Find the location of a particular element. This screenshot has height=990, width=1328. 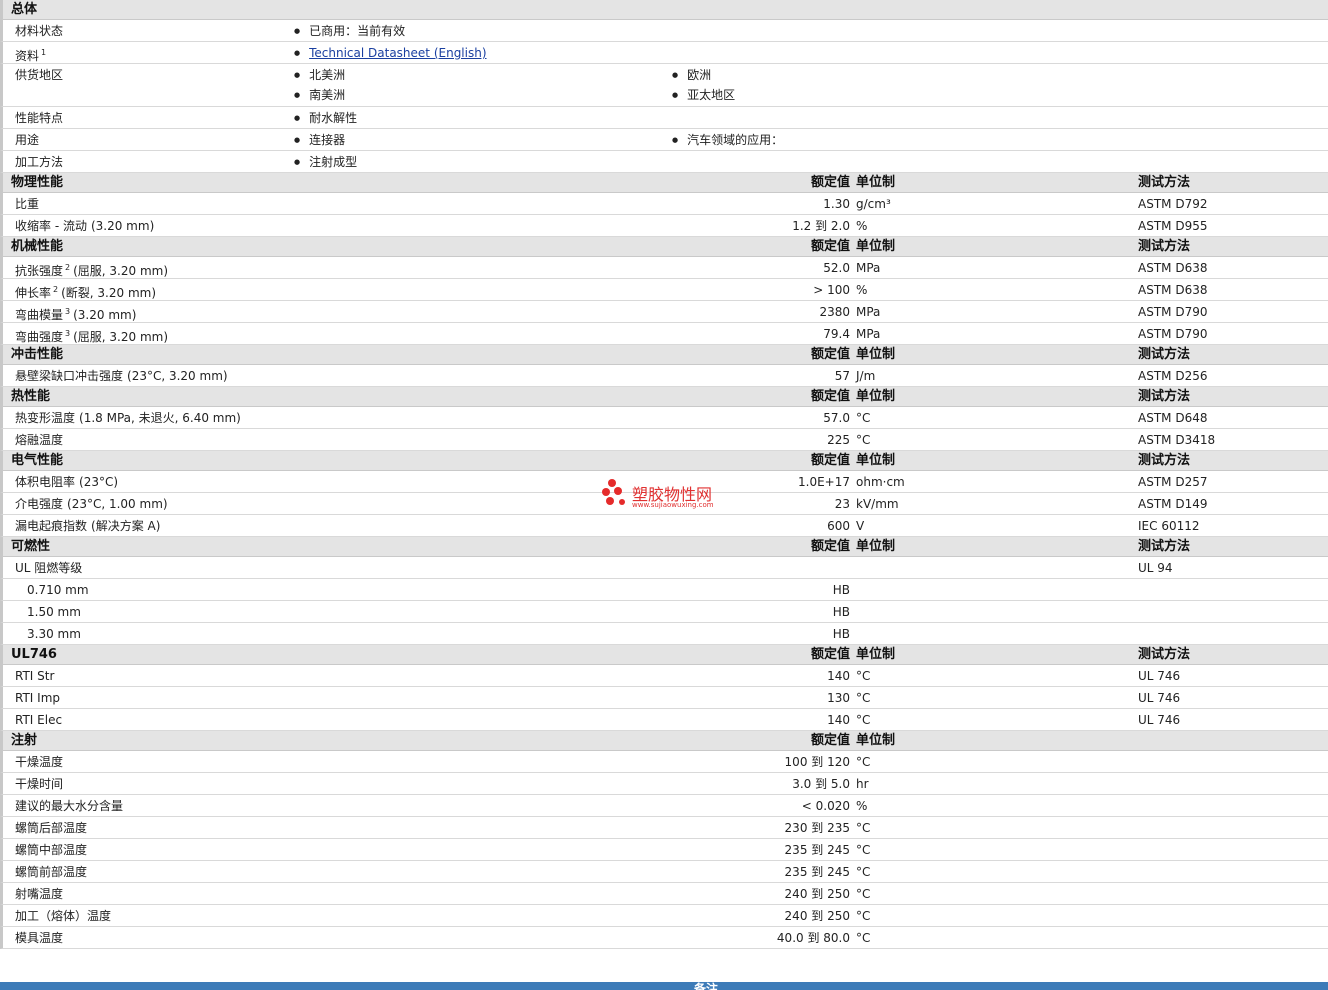

row-condition: (断裂, 3.20 mm) is located at coordinates (109, 293).